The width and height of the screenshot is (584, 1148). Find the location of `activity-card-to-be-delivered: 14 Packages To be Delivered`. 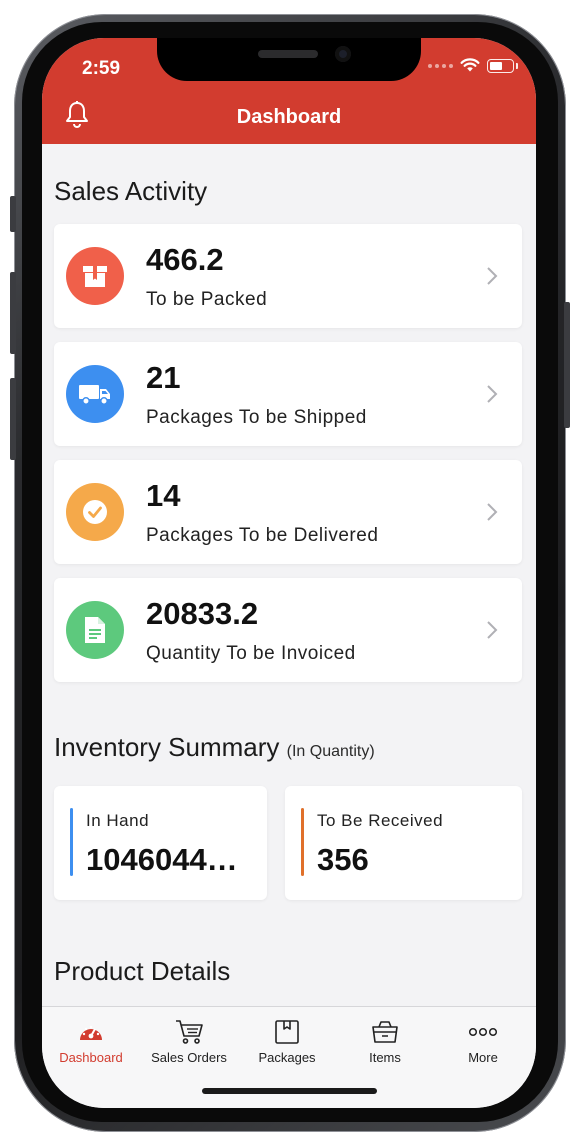

activity-card-to-be-delivered: 14 Packages To be Delivered is located at coordinates (288, 512).